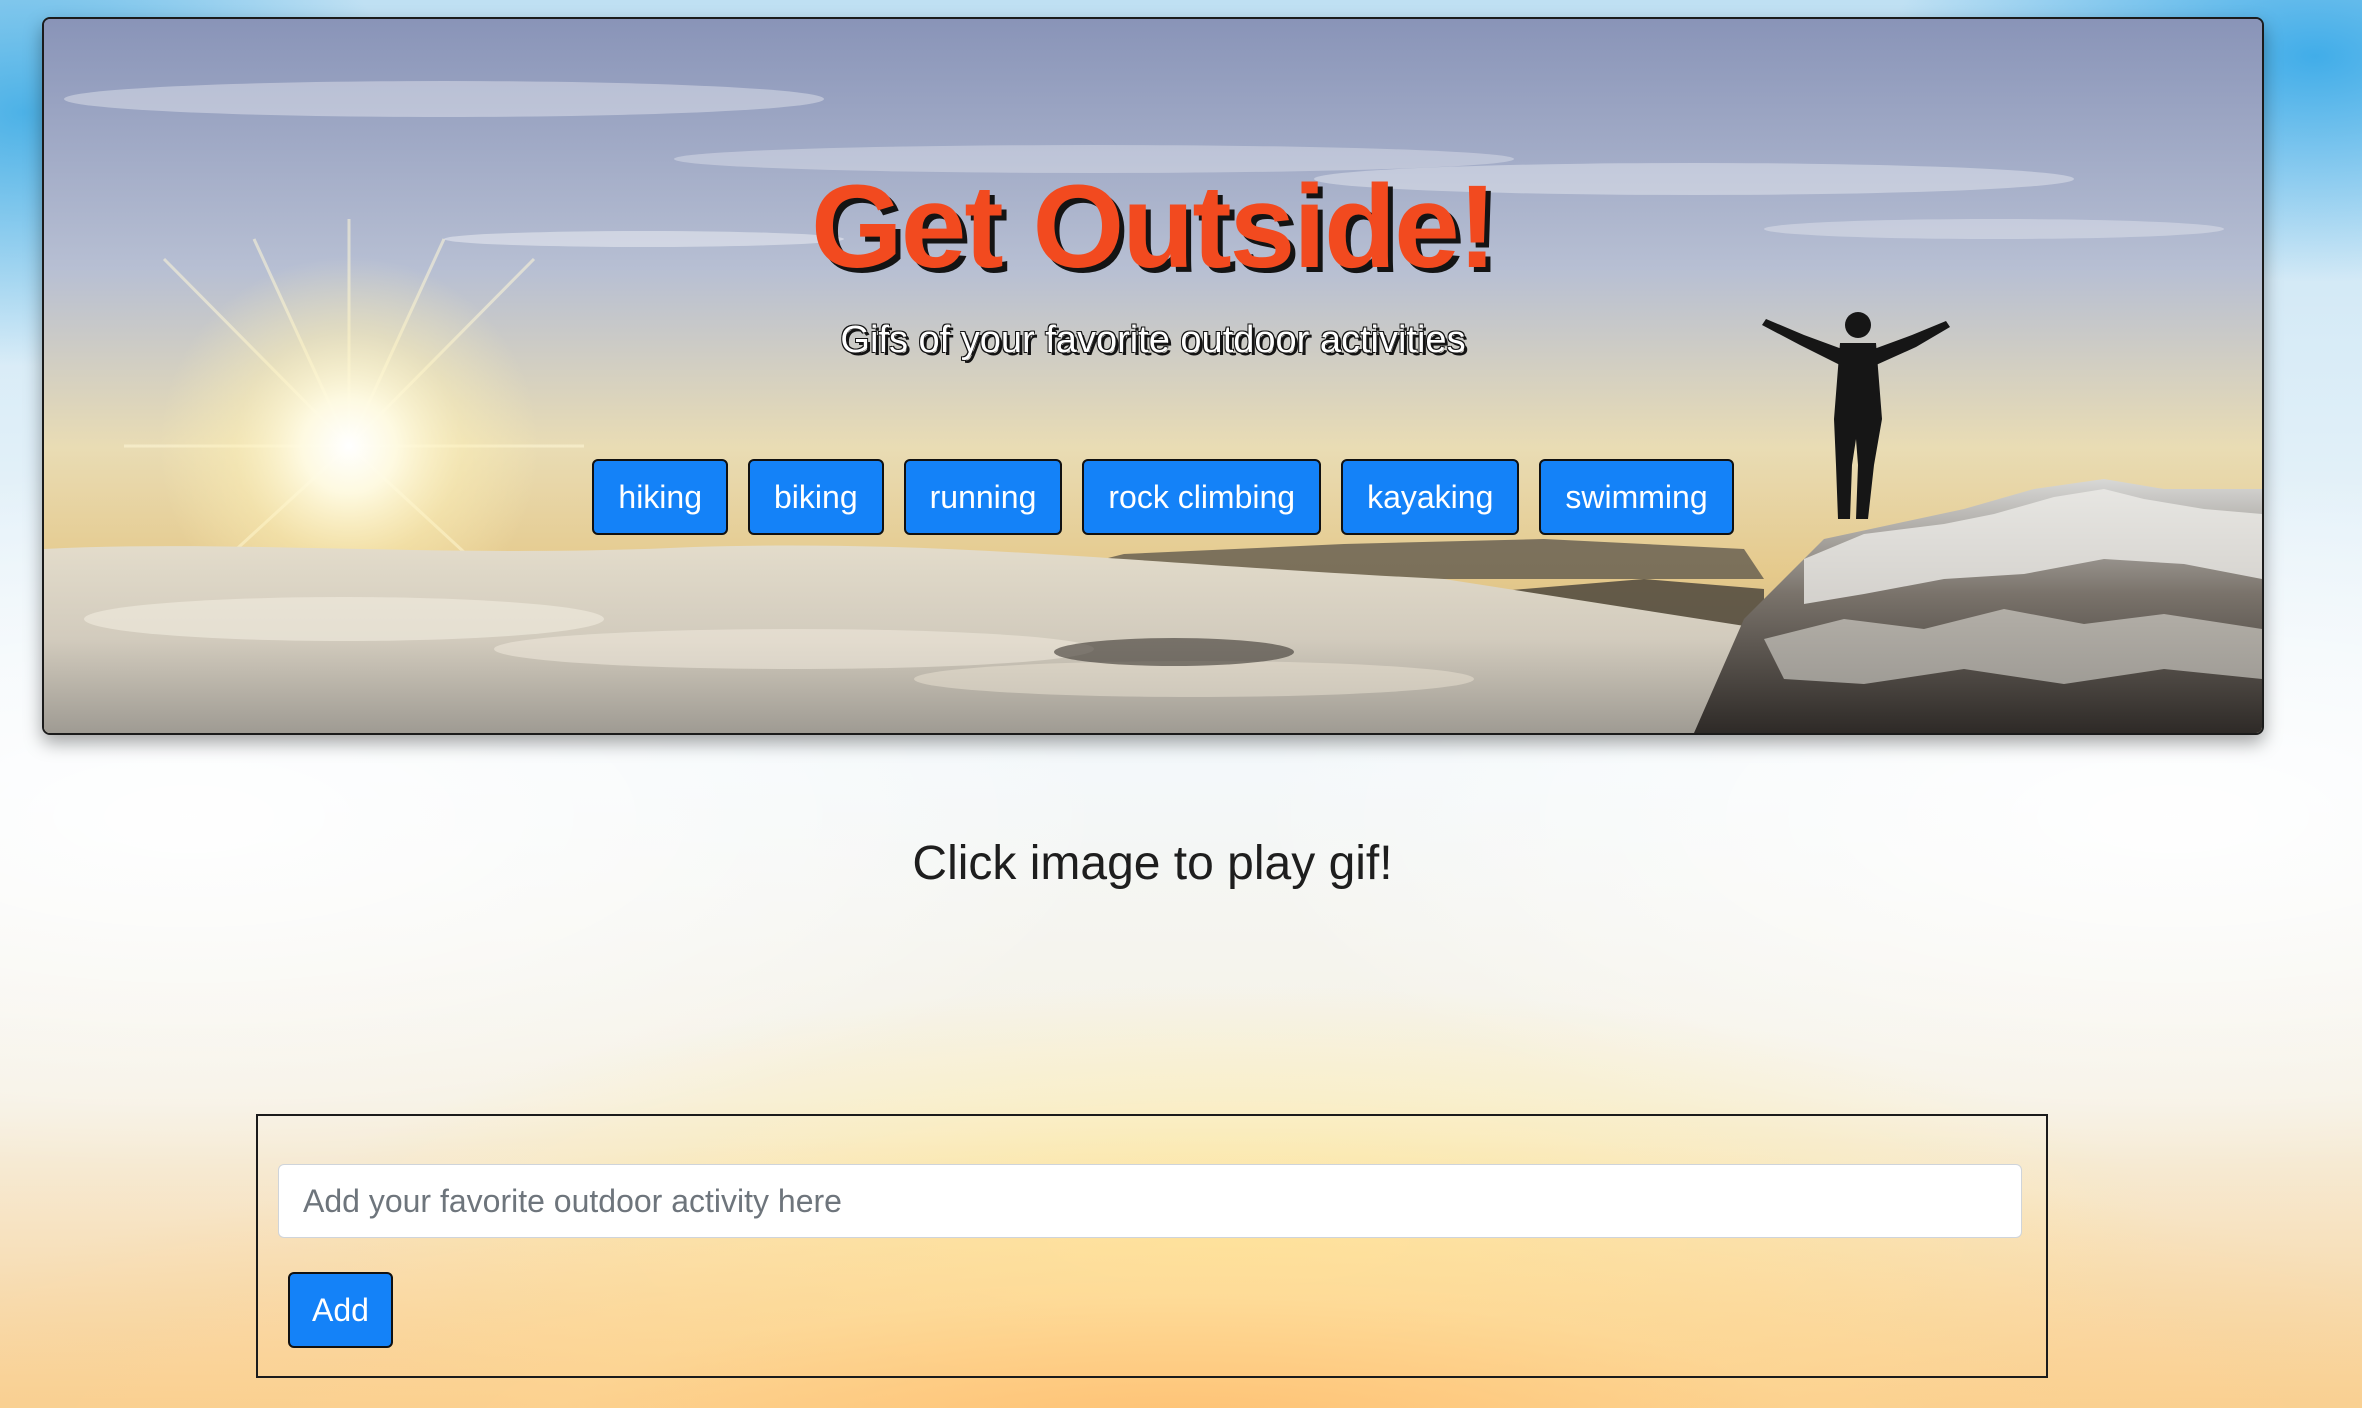 This screenshot has width=2362, height=1408. What do you see at coordinates (340, 1310) in the screenshot?
I see `add-button: Add` at bounding box center [340, 1310].